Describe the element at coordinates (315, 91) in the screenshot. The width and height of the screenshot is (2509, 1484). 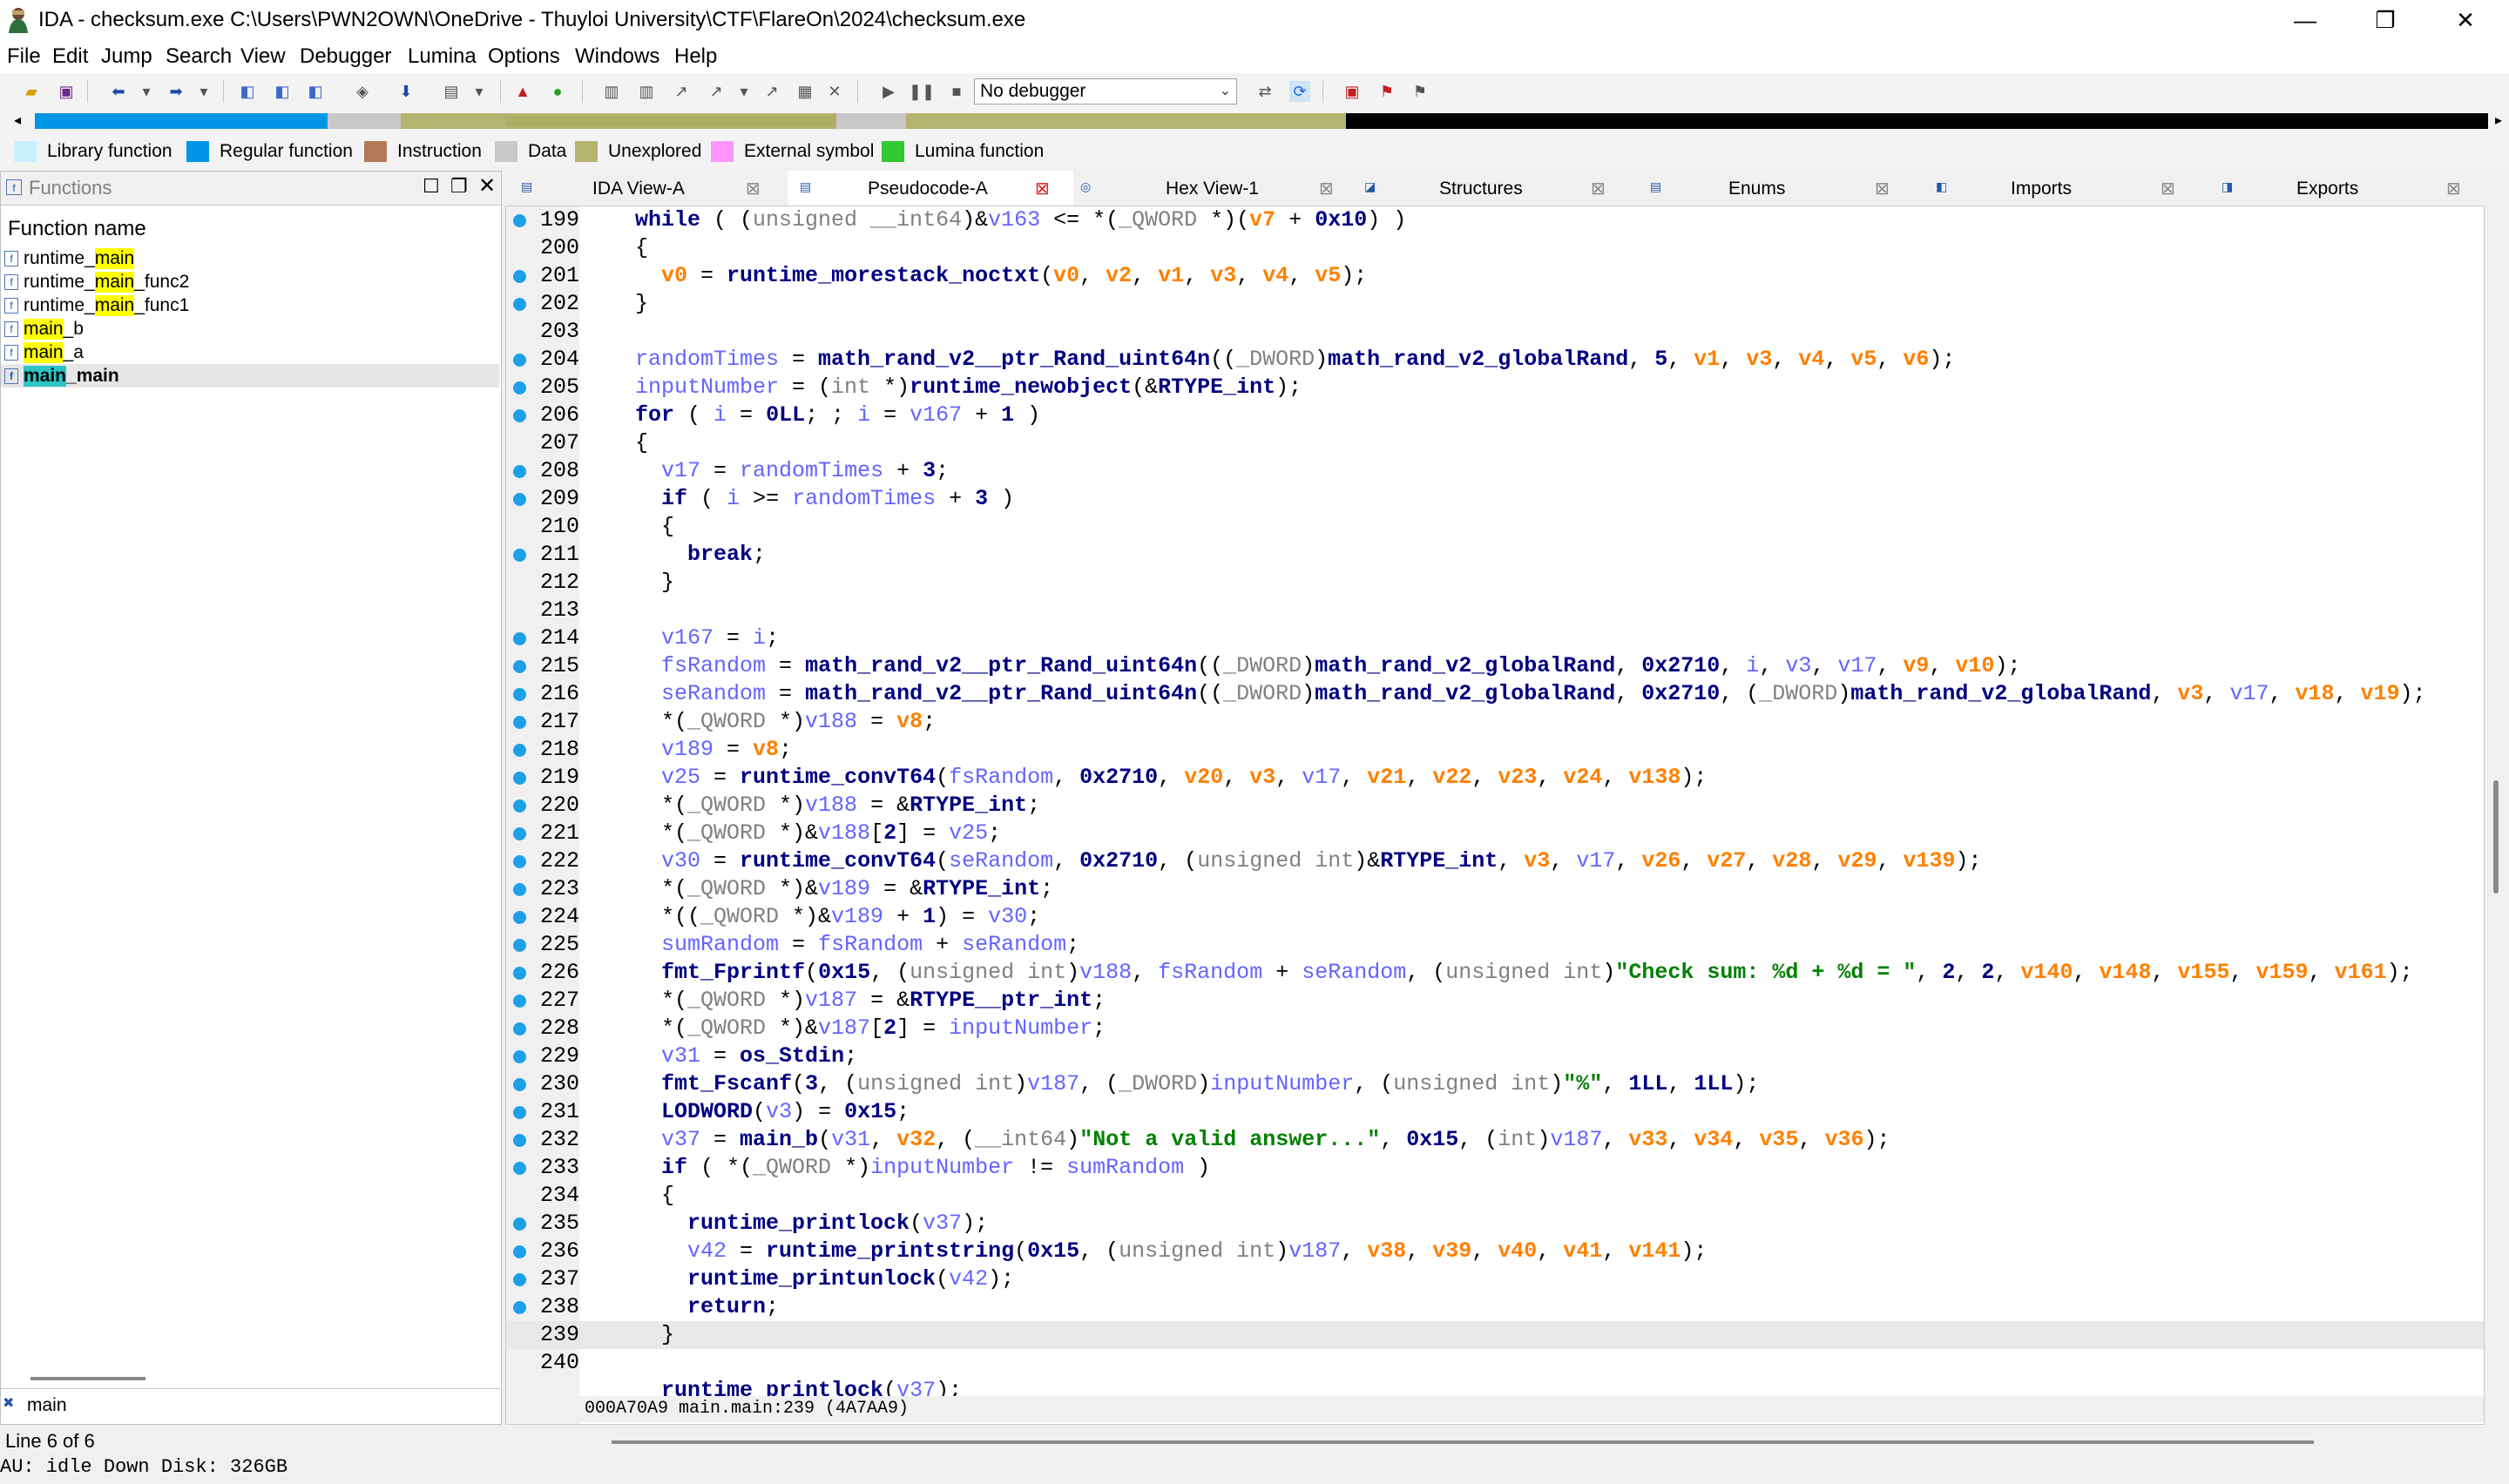
I see `bookmark3-icon: ◧` at that location.